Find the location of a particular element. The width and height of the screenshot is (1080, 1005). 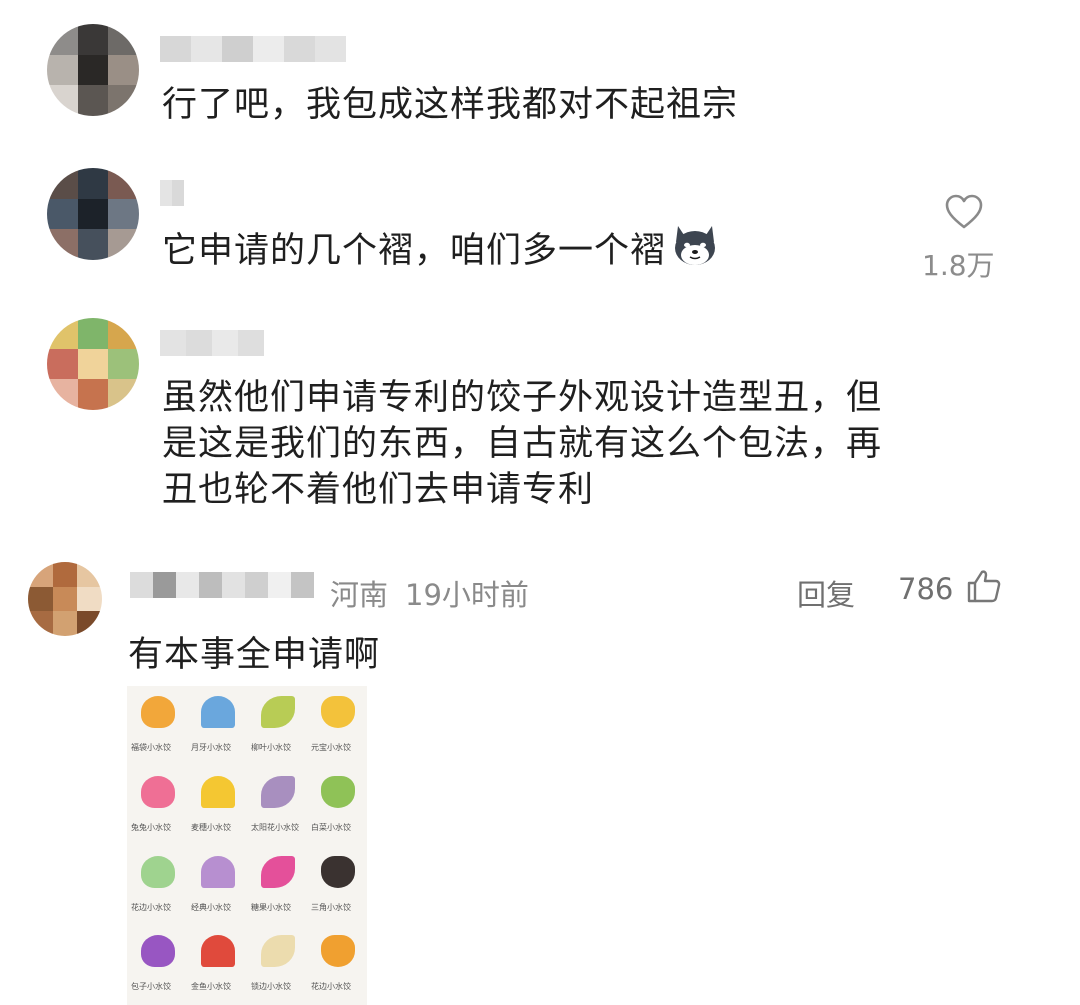

dumpling-cell: 兔兔小水饺 is located at coordinates (157, 805).